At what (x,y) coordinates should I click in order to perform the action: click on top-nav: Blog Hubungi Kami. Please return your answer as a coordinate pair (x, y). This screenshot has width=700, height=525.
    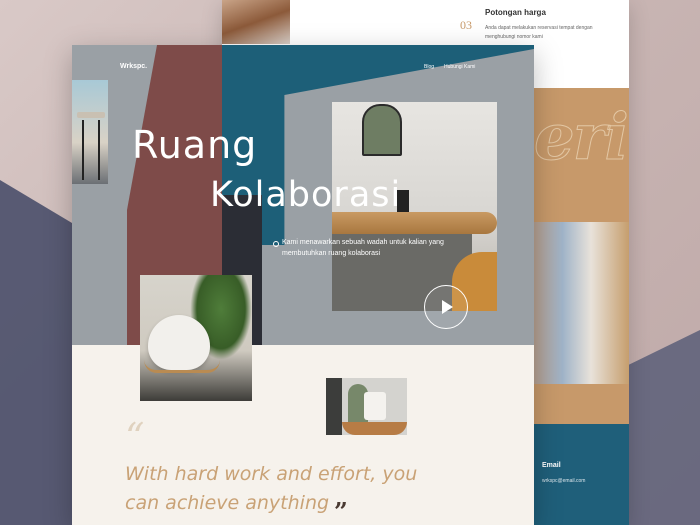
    Looking at the image, I should click on (449, 67).